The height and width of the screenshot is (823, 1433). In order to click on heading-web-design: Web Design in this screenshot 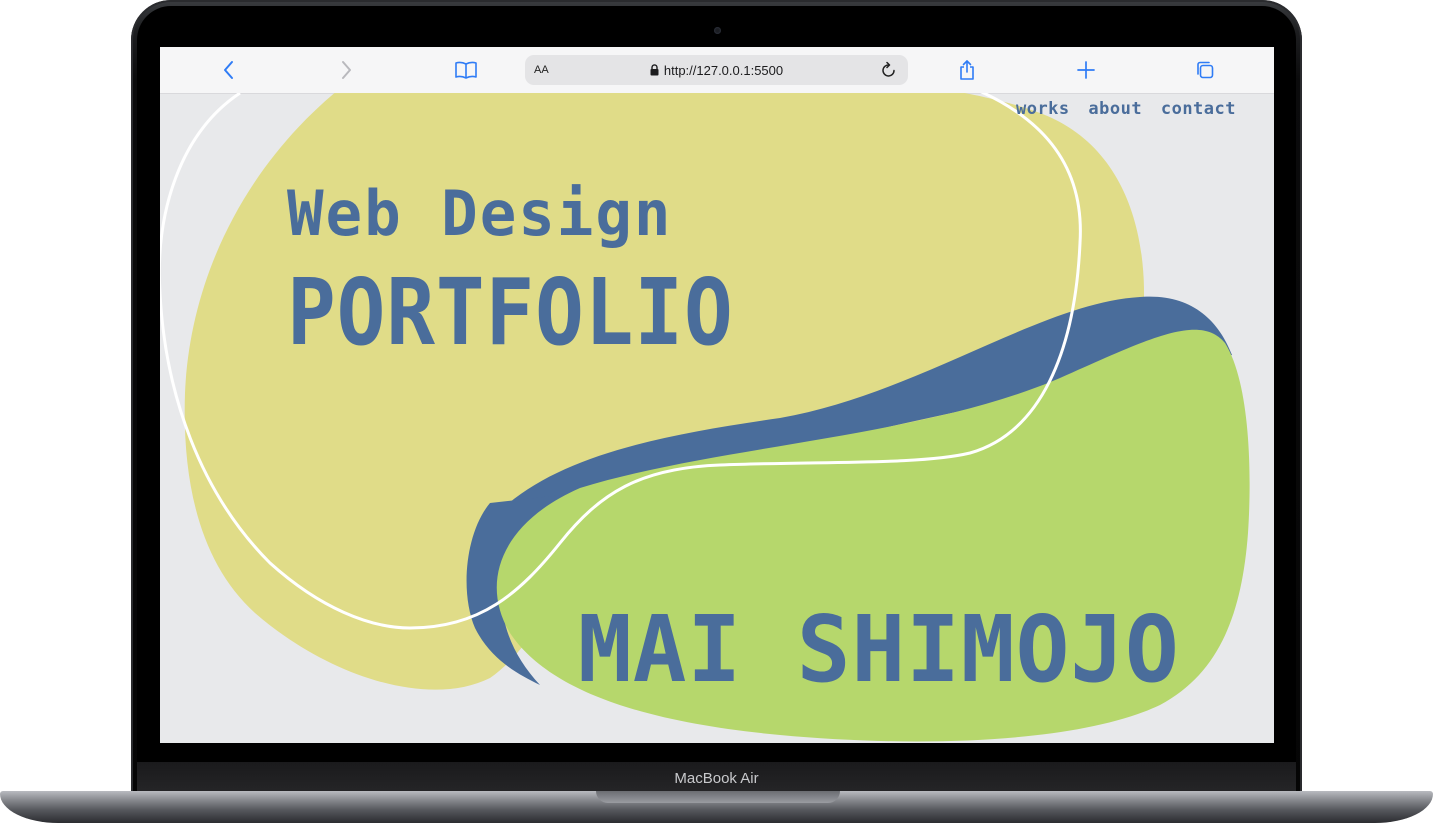, I will do `click(480, 213)`.